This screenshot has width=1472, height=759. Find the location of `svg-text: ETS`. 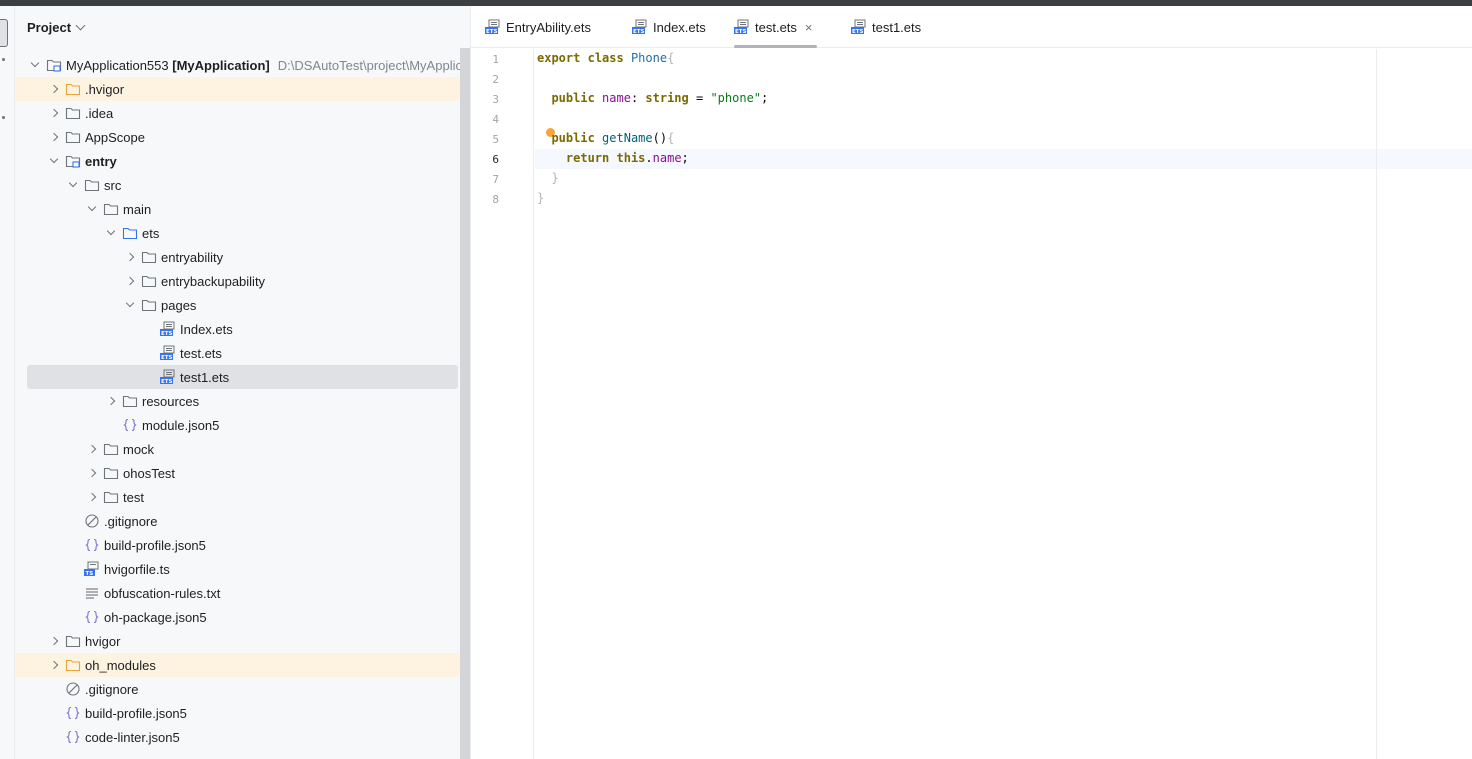

svg-text: ETS is located at coordinates (741, 32).